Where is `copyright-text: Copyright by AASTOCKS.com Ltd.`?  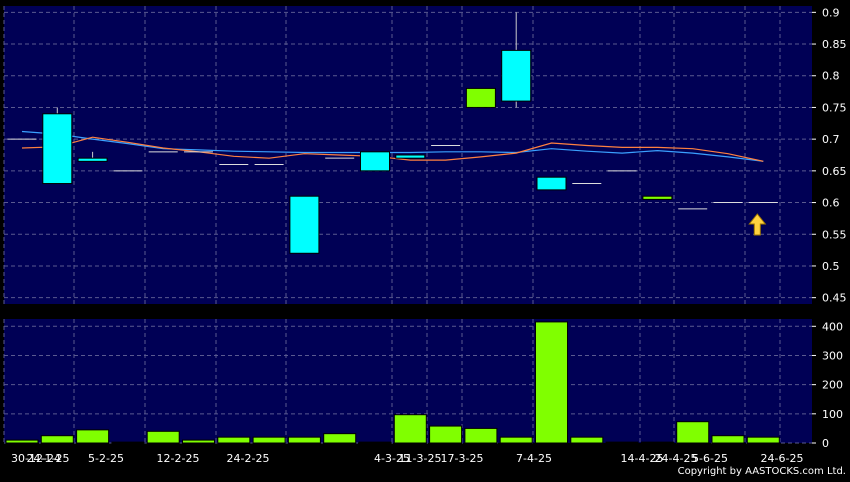 copyright-text: Copyright by AASTOCKS.com Ltd. is located at coordinates (761, 471).